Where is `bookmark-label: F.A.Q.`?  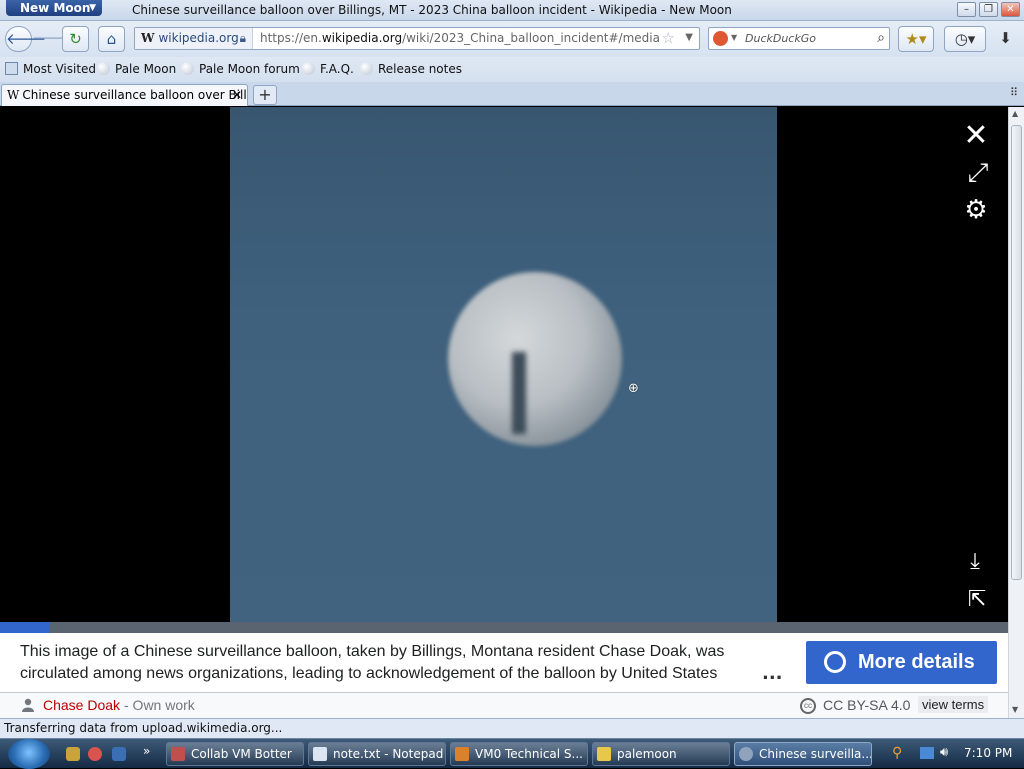 bookmark-label: F.A.Q. is located at coordinates (337, 69).